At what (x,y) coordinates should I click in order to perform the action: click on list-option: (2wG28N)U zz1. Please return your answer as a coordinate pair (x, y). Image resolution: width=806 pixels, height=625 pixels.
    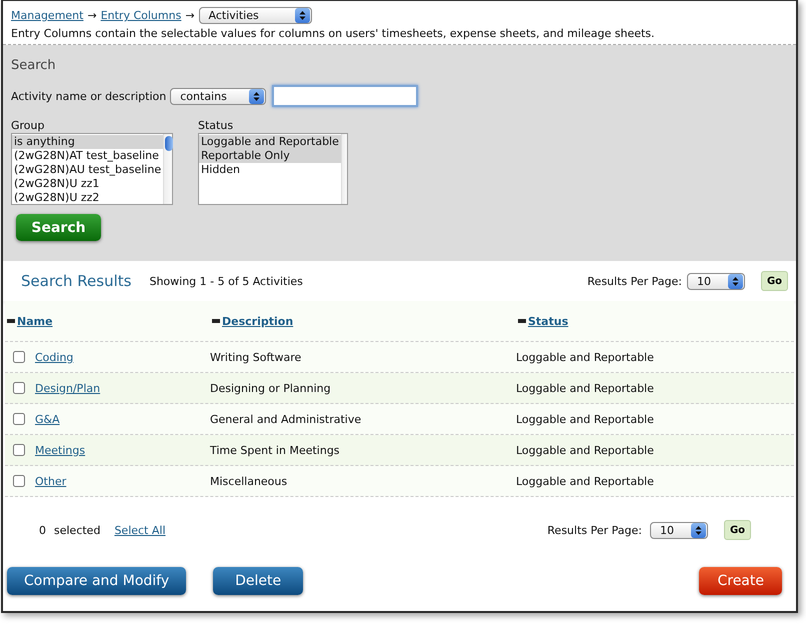
    Looking at the image, I should click on (88, 184).